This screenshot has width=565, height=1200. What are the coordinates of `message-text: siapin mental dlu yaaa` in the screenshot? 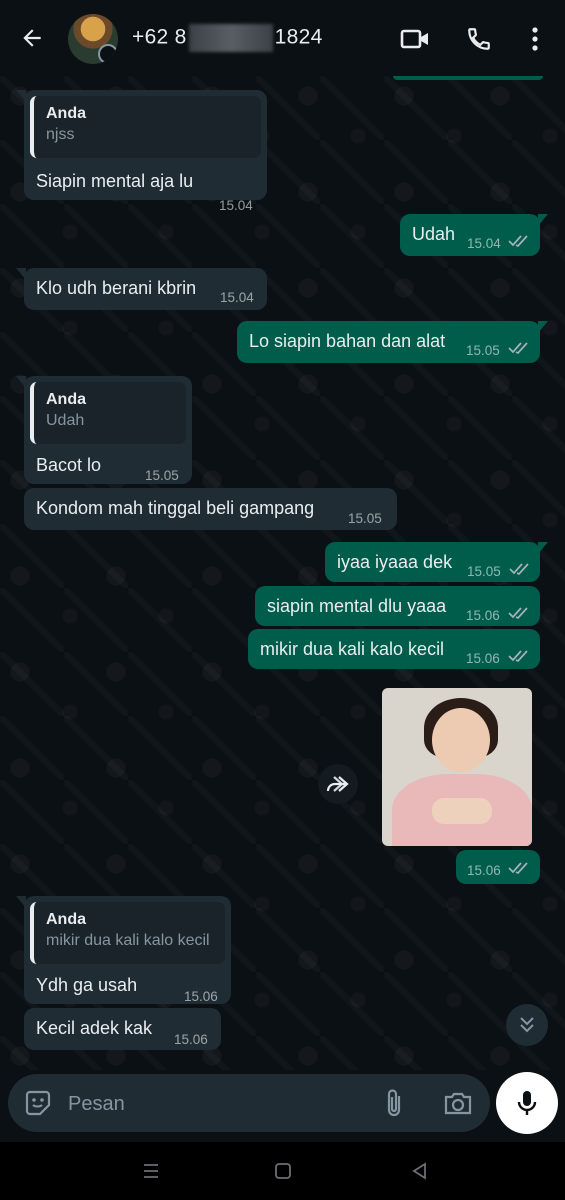 It's located at (357, 606).